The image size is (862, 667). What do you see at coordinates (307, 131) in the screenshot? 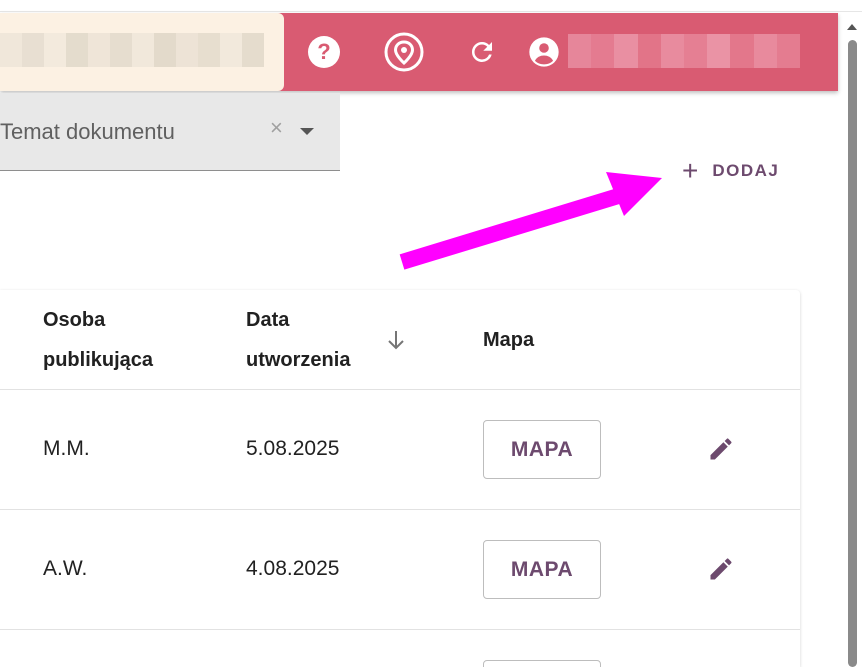
I see `dropdown-caret-icon` at bounding box center [307, 131].